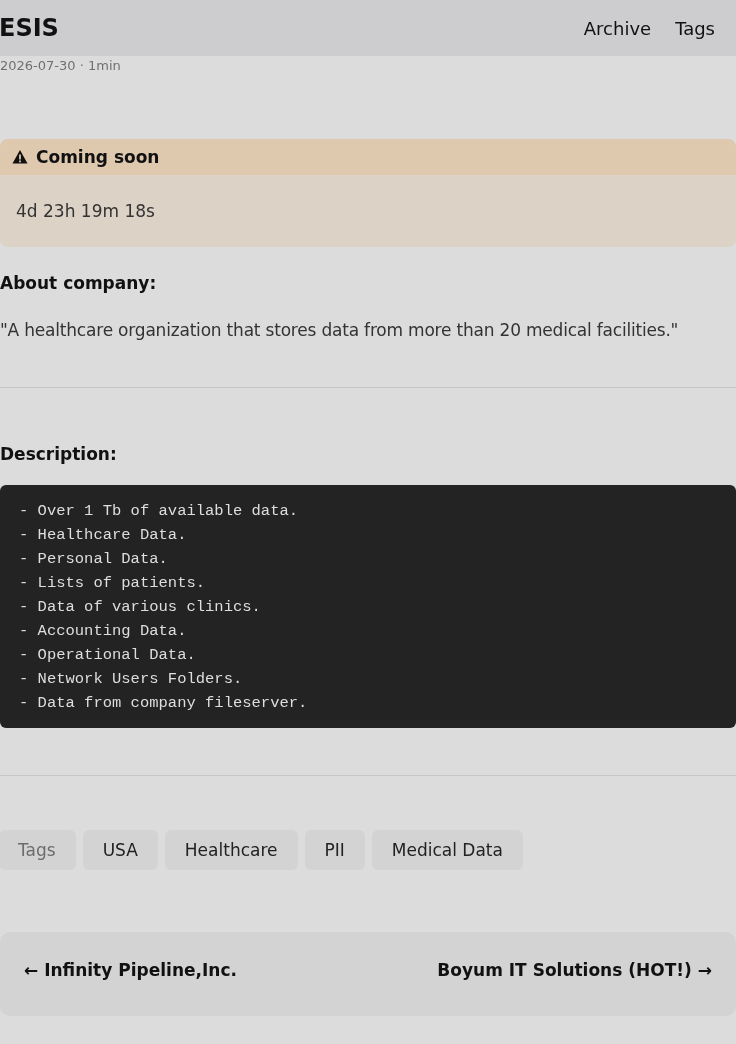 This screenshot has width=736, height=1044. What do you see at coordinates (103, 535) in the screenshot?
I see `code-line: - Healthcare Data.` at bounding box center [103, 535].